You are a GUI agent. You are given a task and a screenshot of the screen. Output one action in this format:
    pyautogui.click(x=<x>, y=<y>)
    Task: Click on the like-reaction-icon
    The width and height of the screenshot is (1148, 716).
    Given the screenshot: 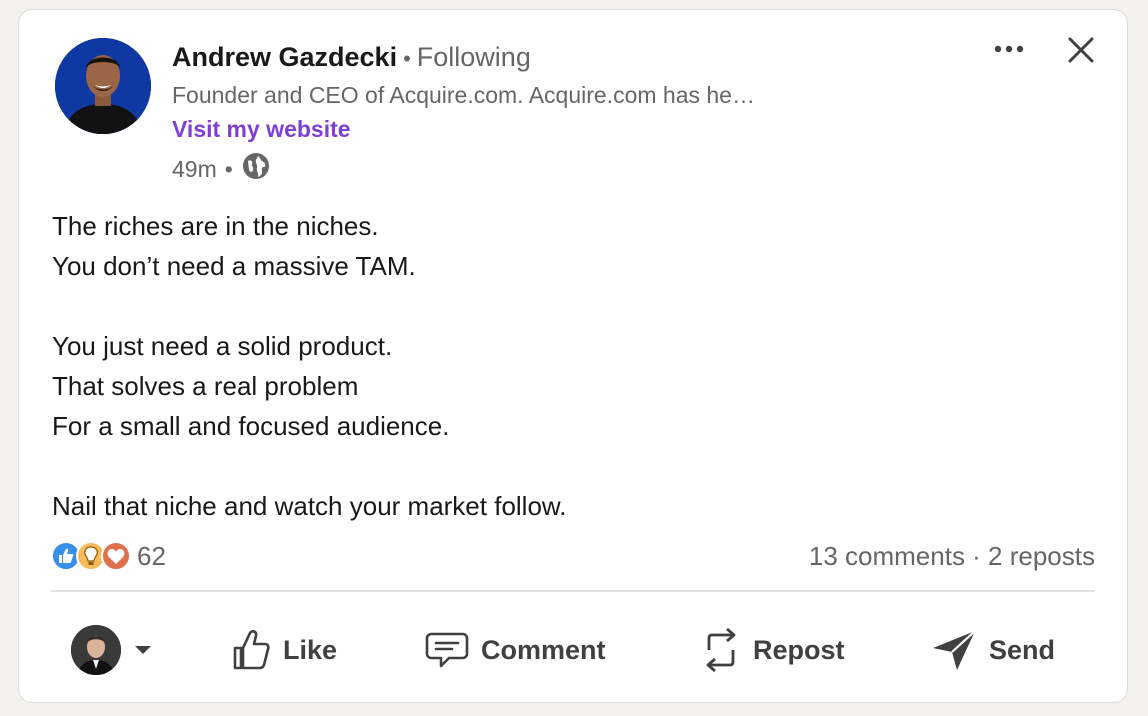 What is the action you would take?
    pyautogui.click(x=66, y=556)
    